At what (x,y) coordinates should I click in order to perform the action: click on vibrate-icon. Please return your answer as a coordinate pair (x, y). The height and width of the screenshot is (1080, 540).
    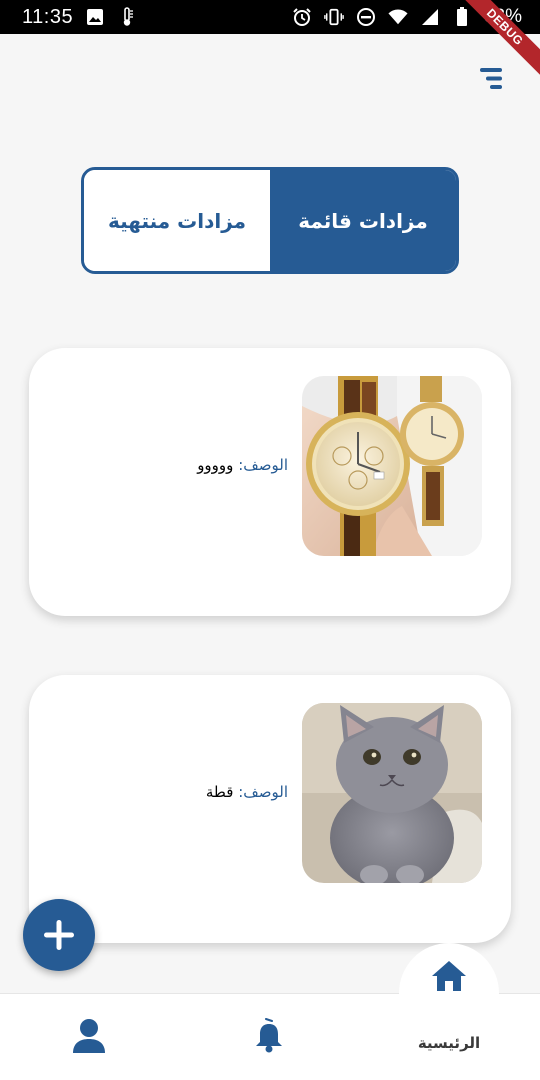
    Looking at the image, I should click on (334, 17).